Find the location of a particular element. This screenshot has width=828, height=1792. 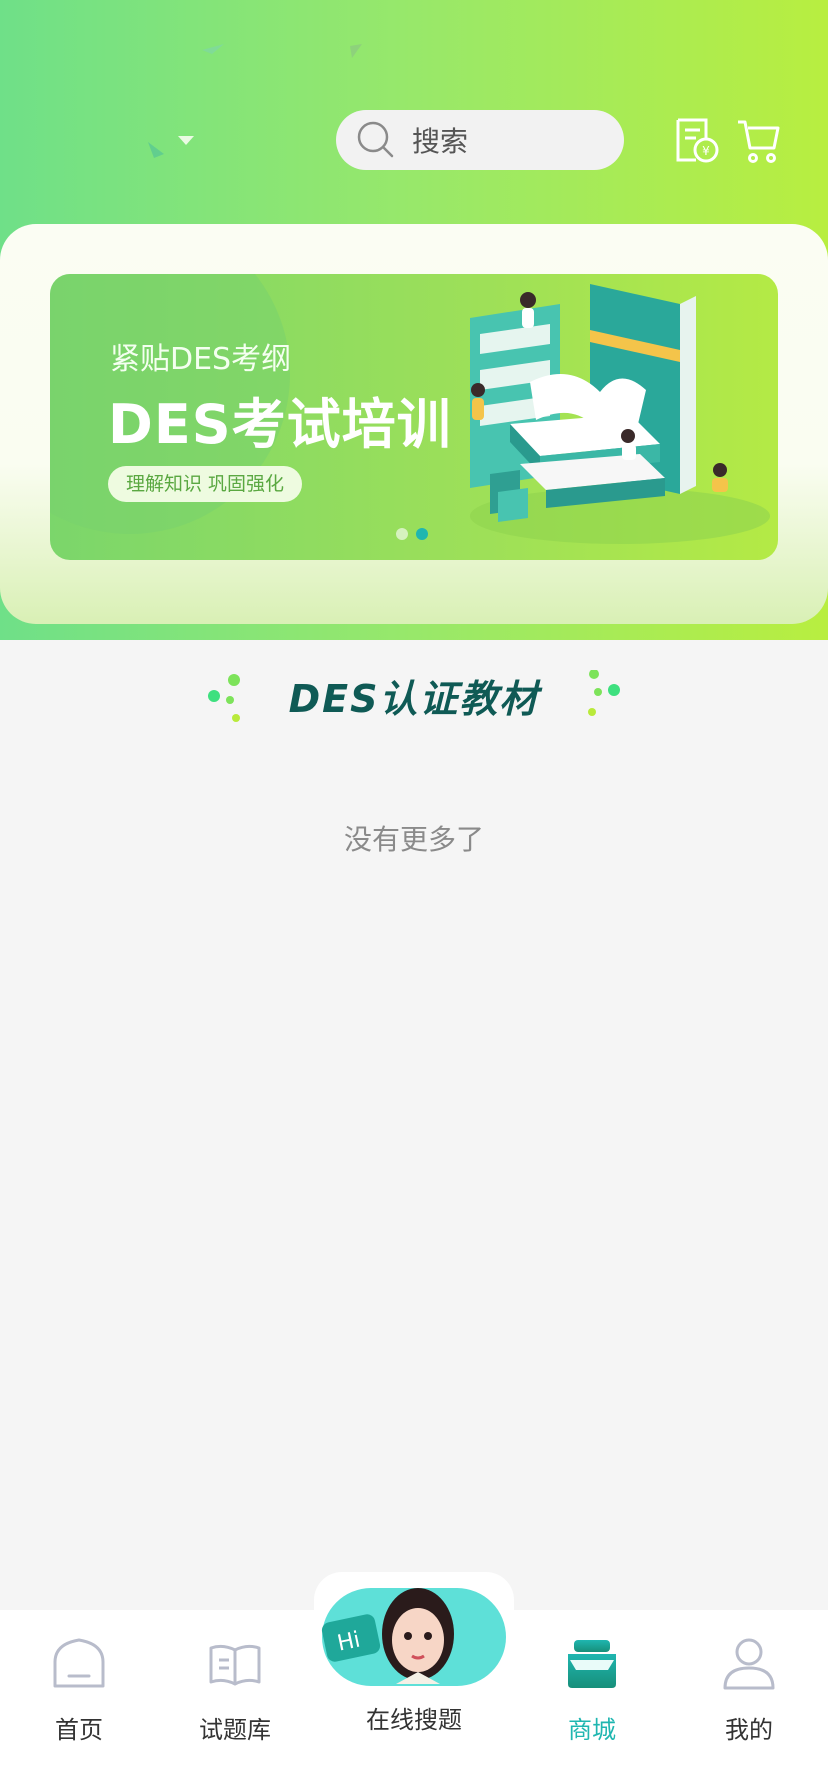

user-icon is located at coordinates (749, 1664).